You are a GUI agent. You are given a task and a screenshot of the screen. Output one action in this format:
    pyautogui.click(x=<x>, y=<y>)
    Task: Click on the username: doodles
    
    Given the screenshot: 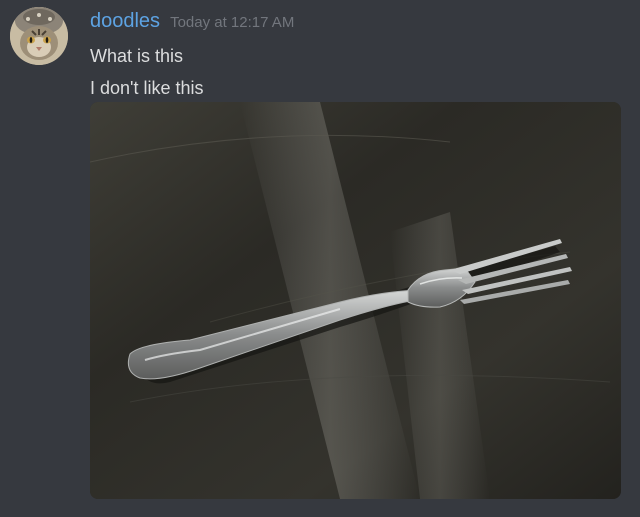 What is the action you would take?
    pyautogui.click(x=125, y=21)
    